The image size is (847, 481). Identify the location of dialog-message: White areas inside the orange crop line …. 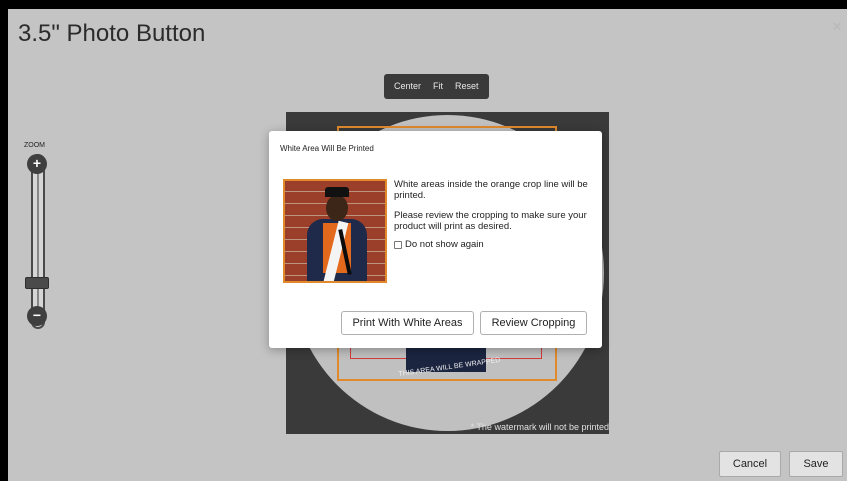
(494, 214).